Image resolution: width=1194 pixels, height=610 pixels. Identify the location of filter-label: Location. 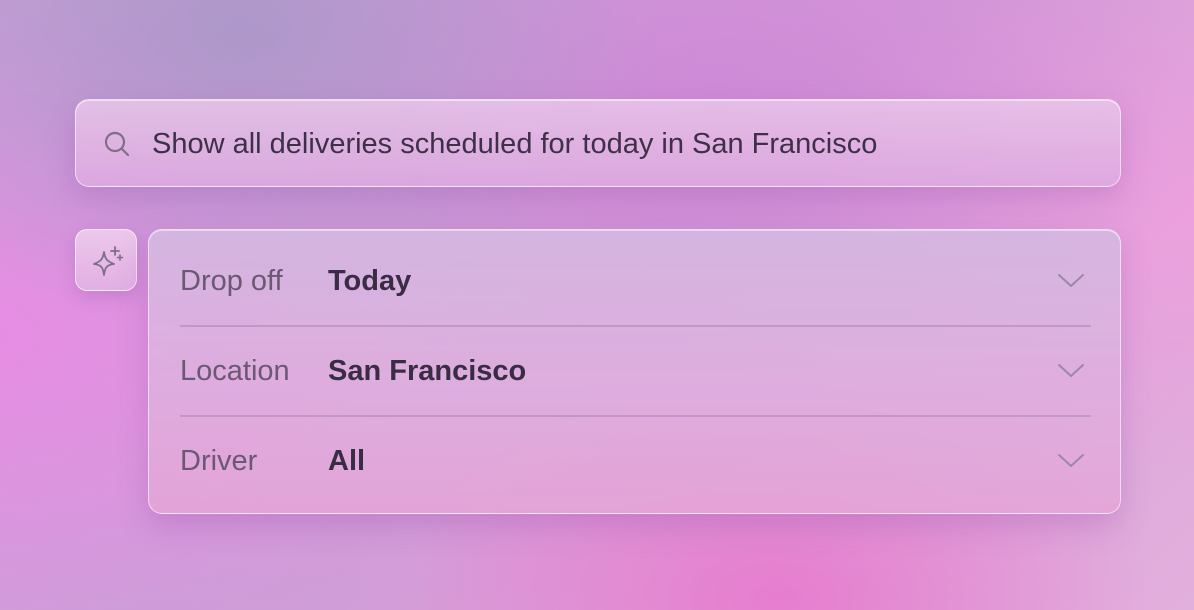
(235, 371).